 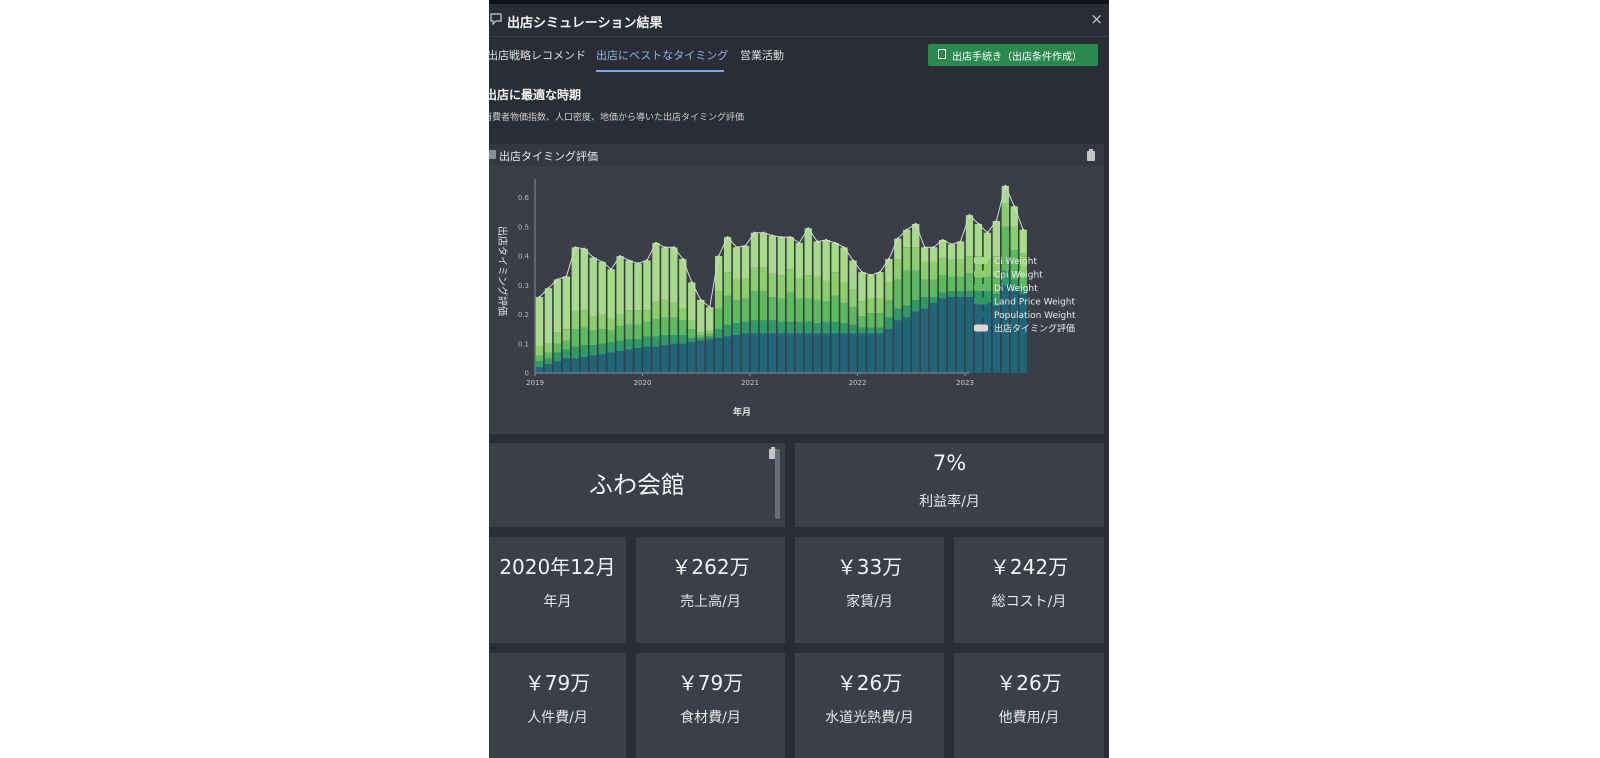 What do you see at coordinates (942, 54) in the screenshot?
I see `document-icon` at bounding box center [942, 54].